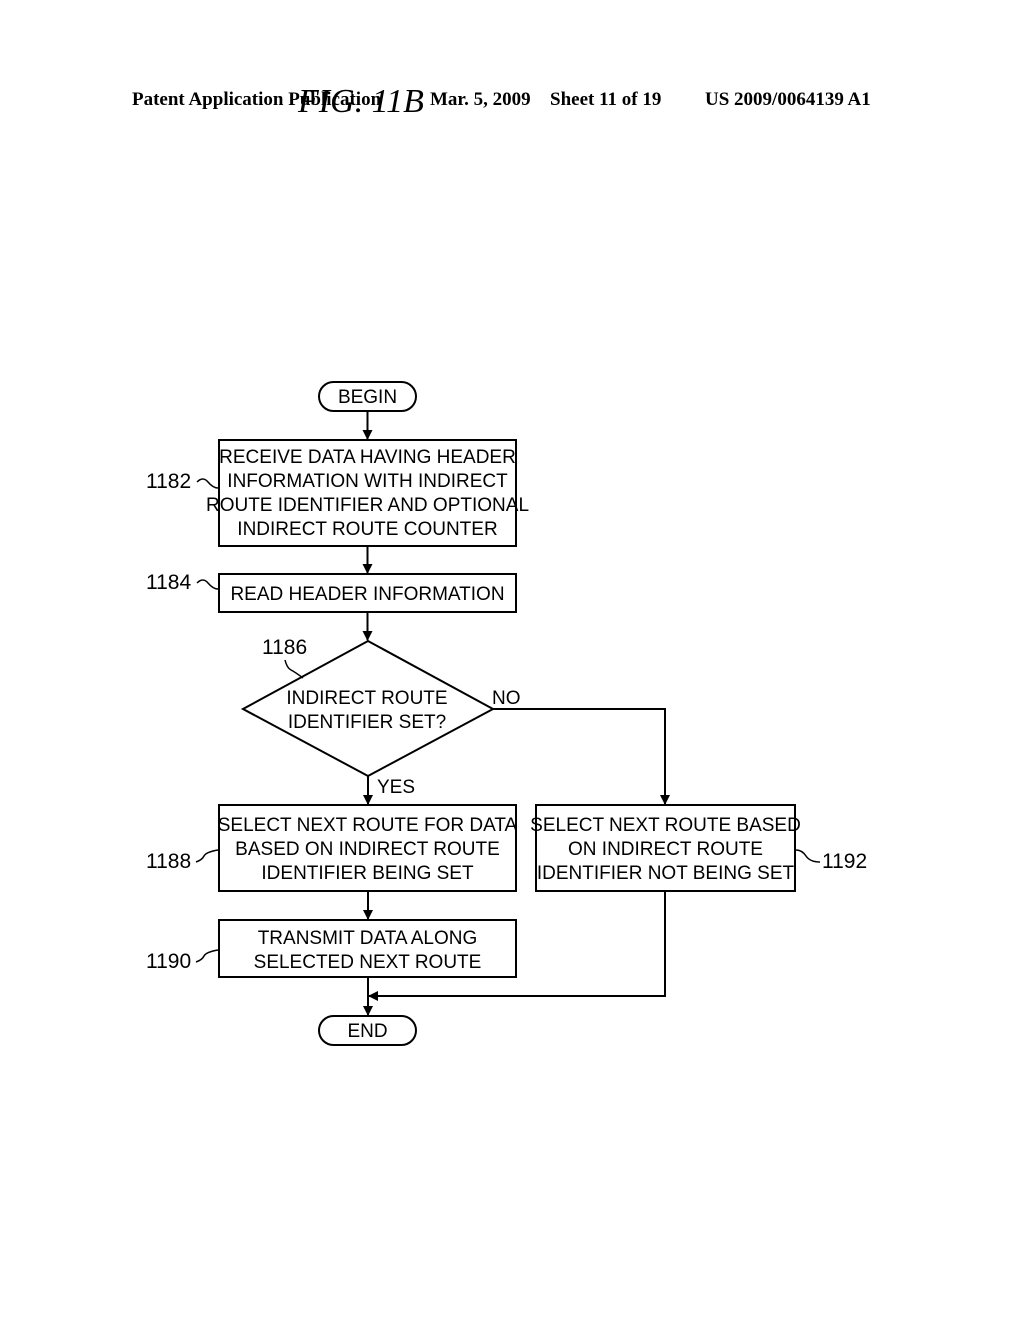 The image size is (1024, 1320). What do you see at coordinates (360, 101) in the screenshot?
I see `figure-title: FIG. 11B` at bounding box center [360, 101].